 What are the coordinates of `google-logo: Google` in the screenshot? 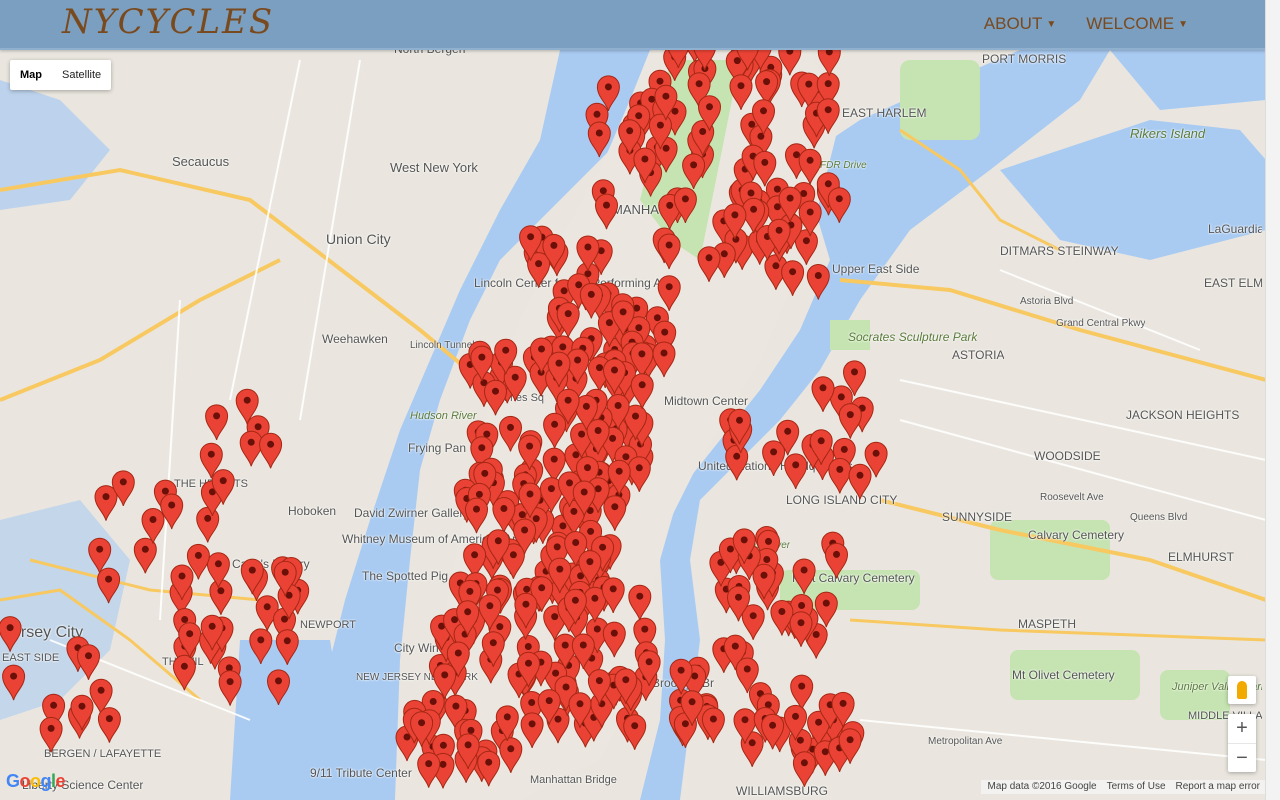 It's located at (36, 781).